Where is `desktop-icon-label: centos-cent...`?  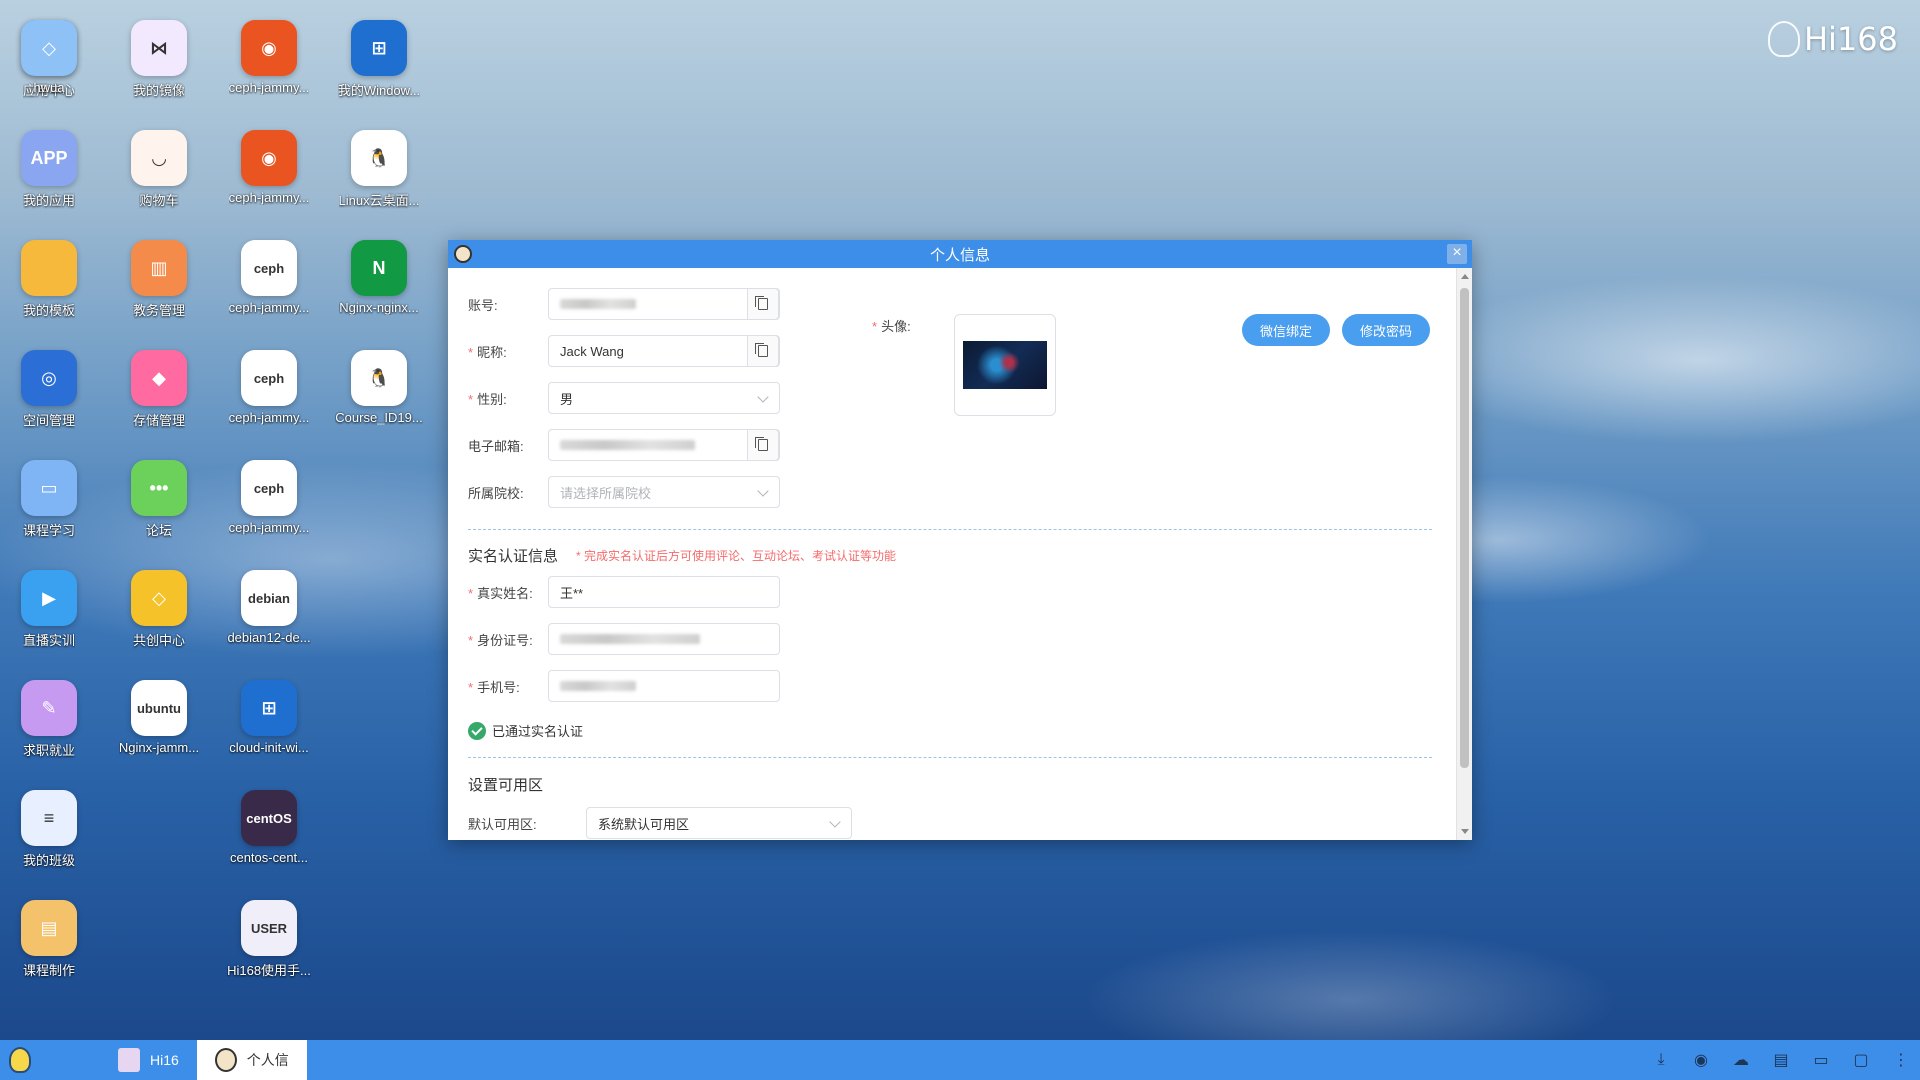
desktop-icon-label: centos-cent... is located at coordinates (269, 857).